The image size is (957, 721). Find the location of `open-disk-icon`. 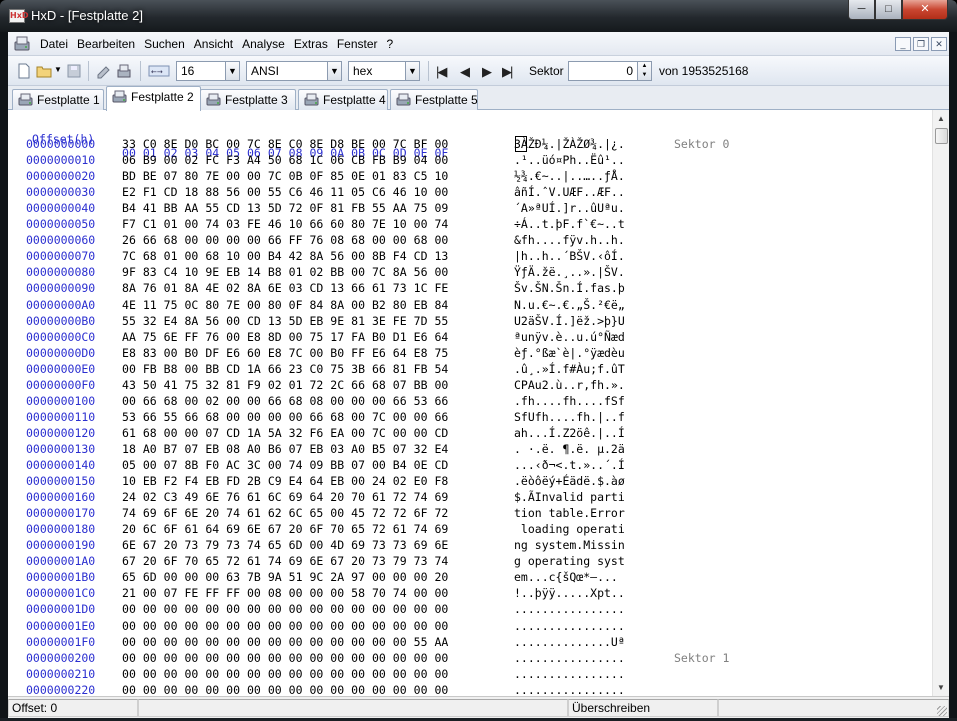

open-disk-icon is located at coordinates (124, 71).